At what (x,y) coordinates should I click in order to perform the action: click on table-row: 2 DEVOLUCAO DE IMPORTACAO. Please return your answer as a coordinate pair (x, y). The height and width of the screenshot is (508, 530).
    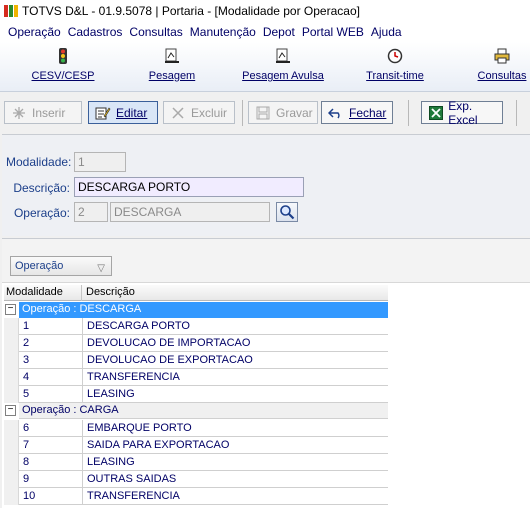
    Looking at the image, I should click on (203, 343).